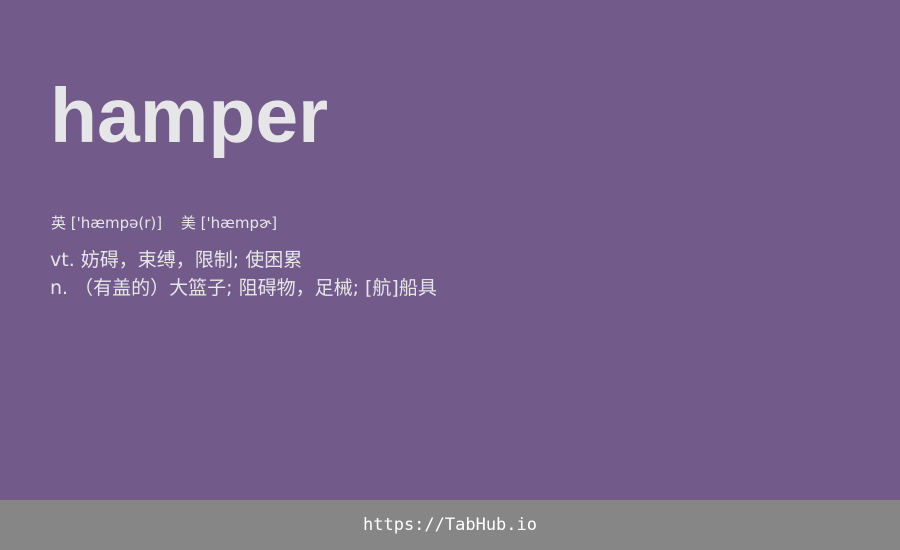  Describe the element at coordinates (171, 223) in the screenshot. I see `phonetics: 英 ['hæmpə(r)] 美 ['hæmpɚ]` at that location.